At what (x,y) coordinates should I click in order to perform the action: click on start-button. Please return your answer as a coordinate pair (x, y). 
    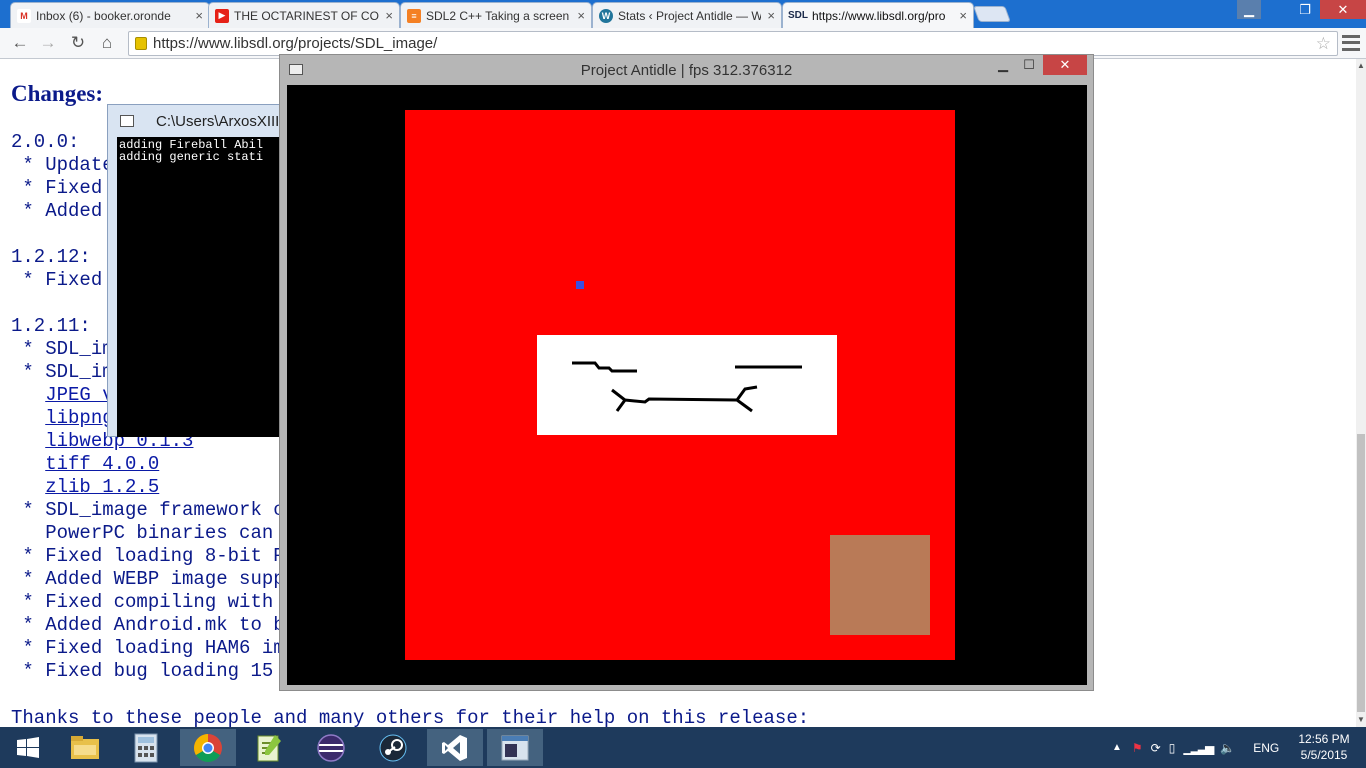
    Looking at the image, I should click on (28, 747).